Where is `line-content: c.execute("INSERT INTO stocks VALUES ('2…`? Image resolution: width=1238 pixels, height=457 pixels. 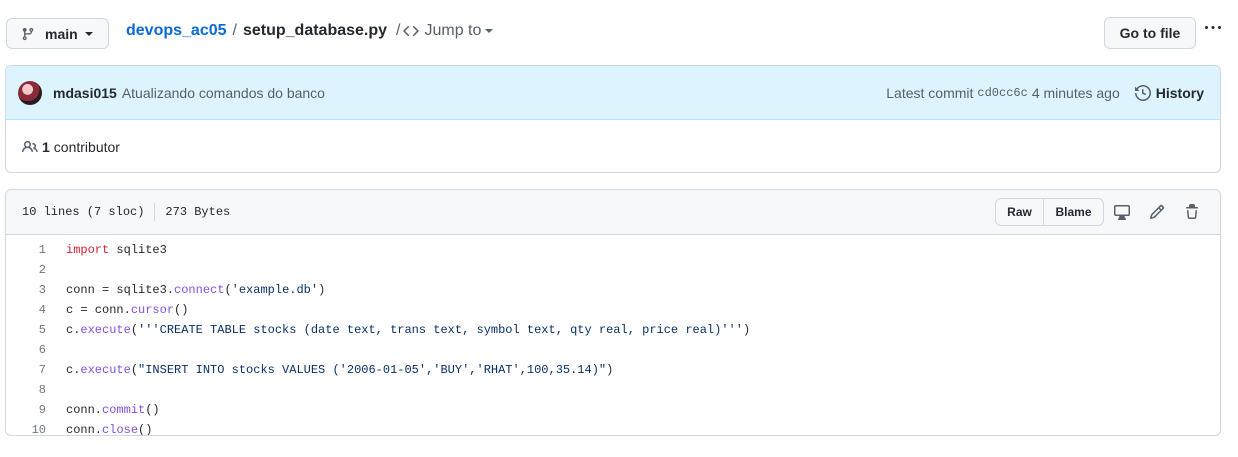
line-content: c.execute("INSERT INTO stocks VALUES ('2… is located at coordinates (329, 370).